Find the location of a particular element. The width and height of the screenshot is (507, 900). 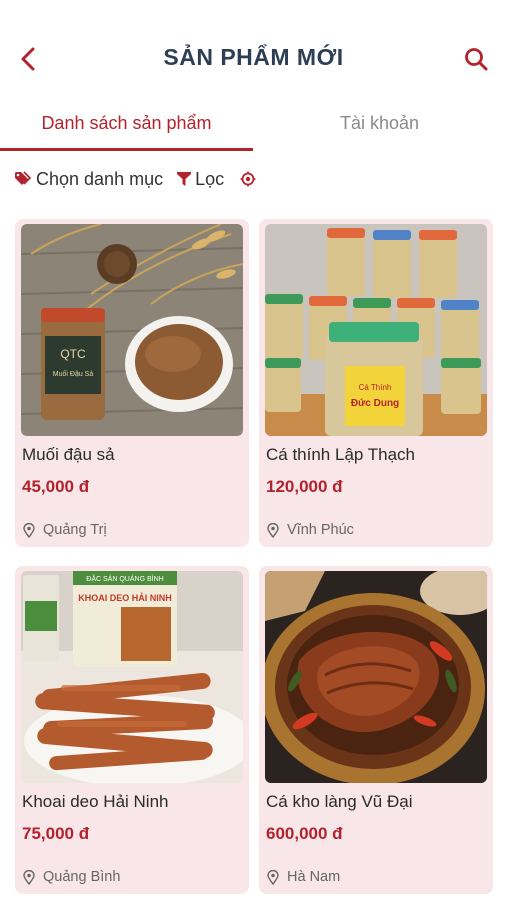

funnel-icon is located at coordinates (184, 179).